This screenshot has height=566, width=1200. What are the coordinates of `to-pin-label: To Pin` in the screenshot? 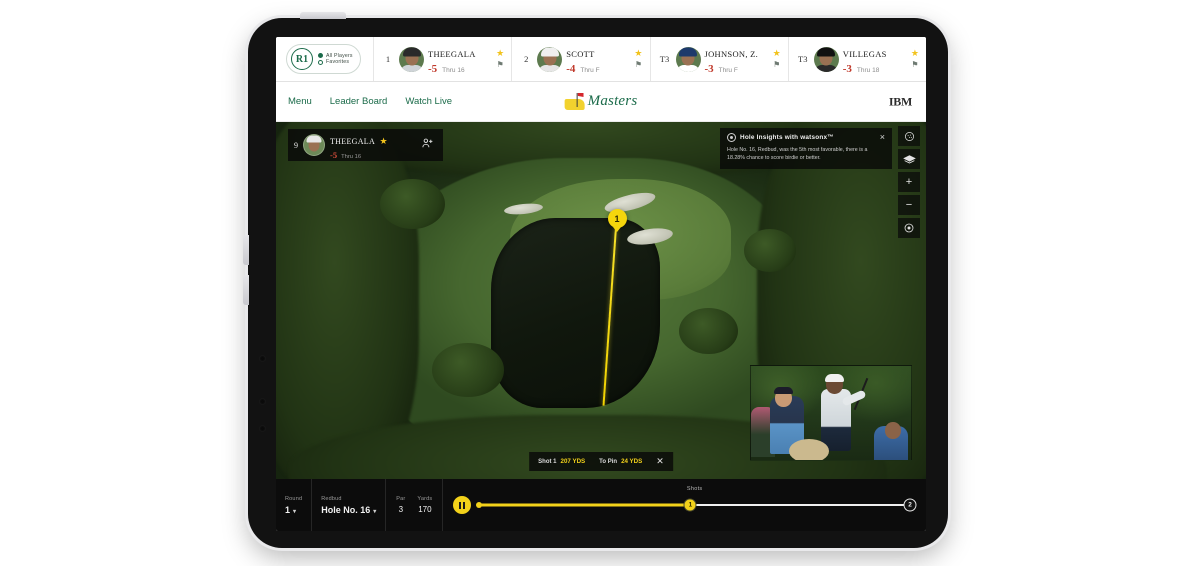 It's located at (608, 462).